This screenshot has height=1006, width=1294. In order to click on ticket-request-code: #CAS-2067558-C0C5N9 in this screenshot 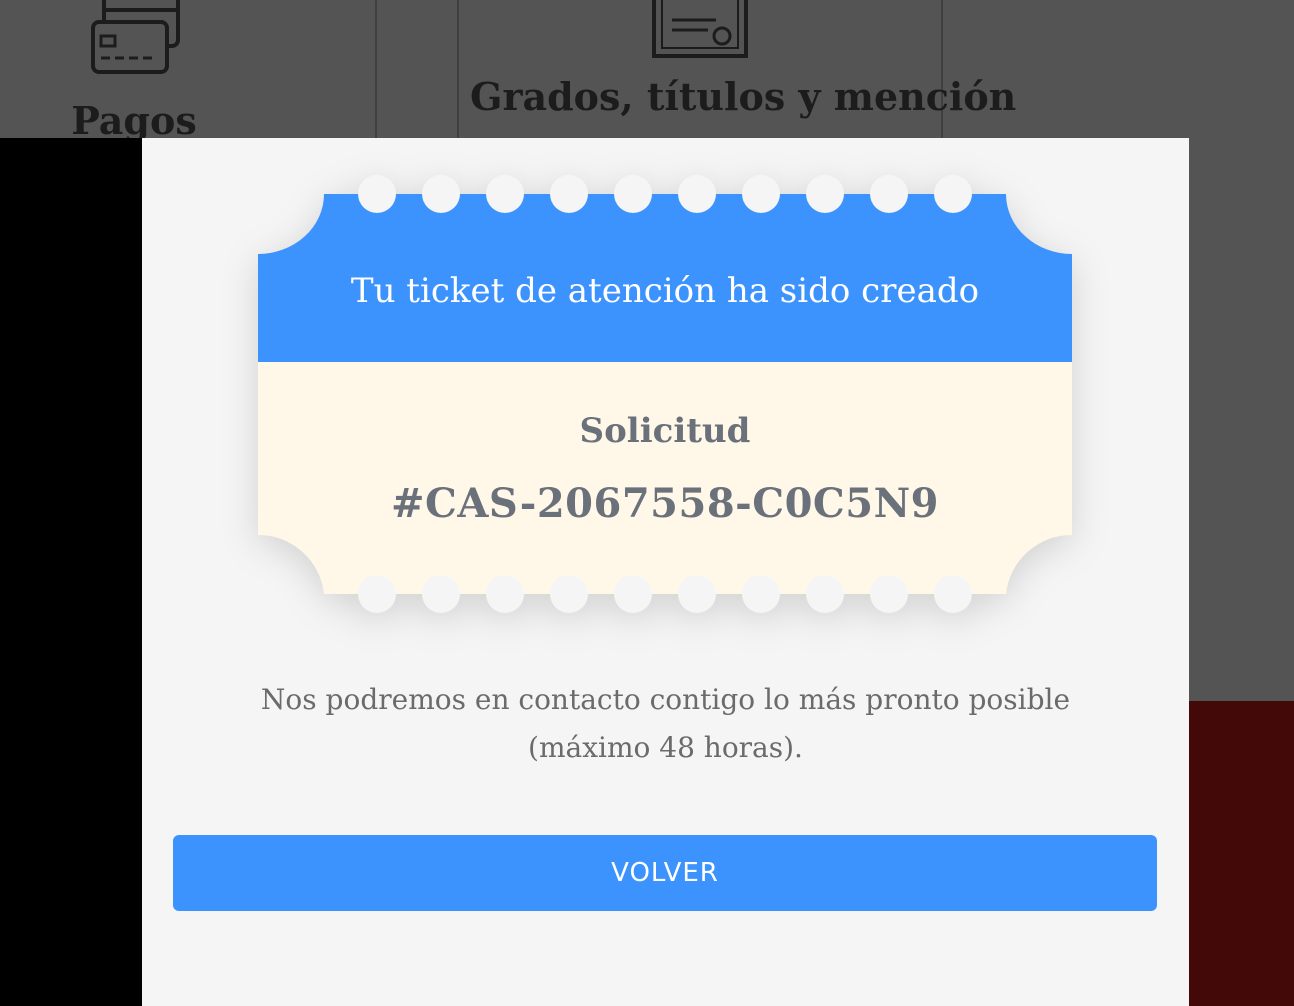, I will do `click(665, 503)`.